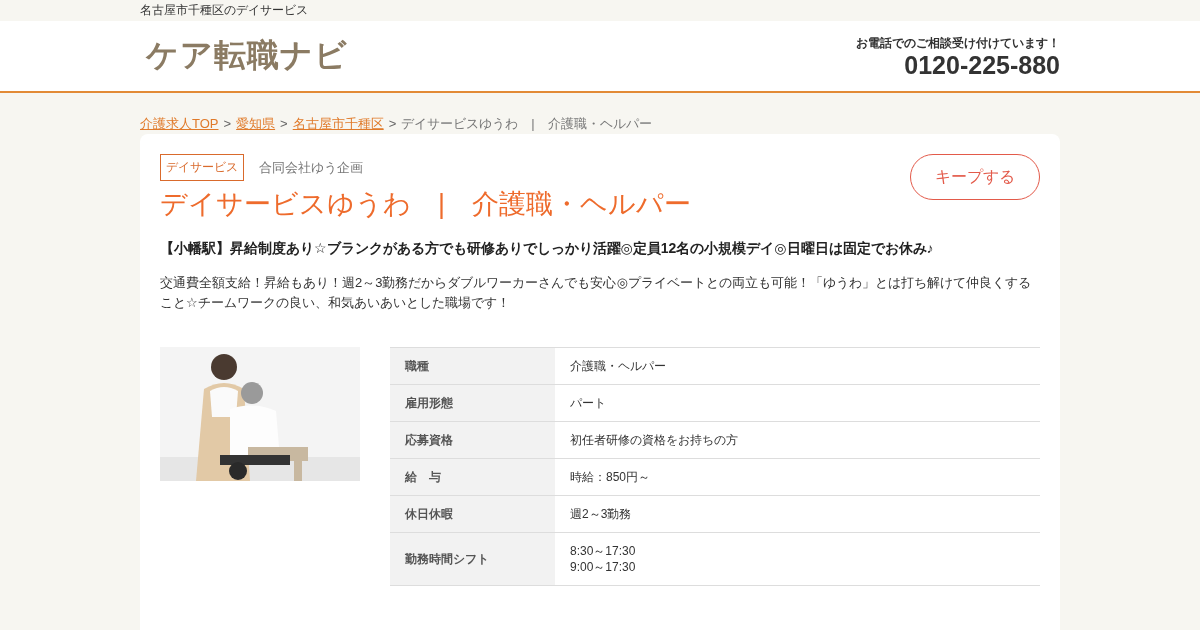  I want to click on detail-label: 雇用形態, so click(472, 403).